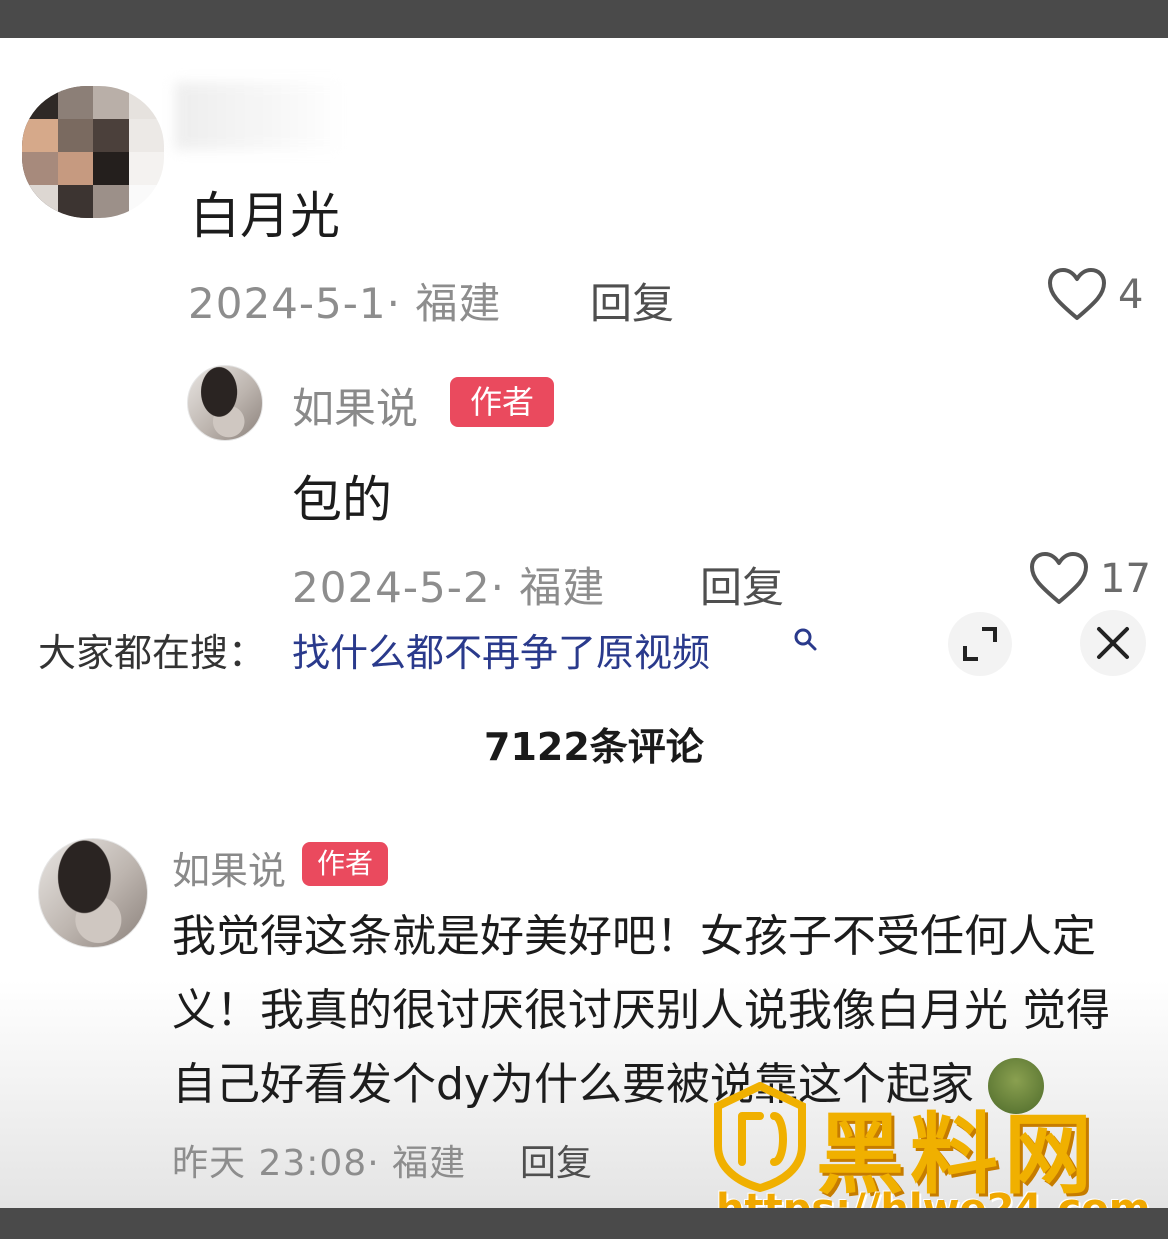 This screenshot has width=1168, height=1239. I want to click on close-button, so click(1113, 643).